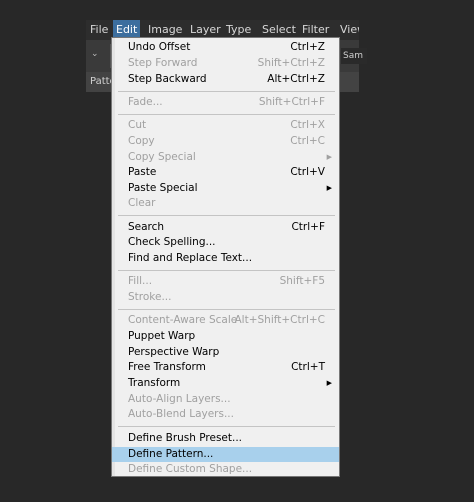 The width and height of the screenshot is (474, 502). What do you see at coordinates (159, 47) in the screenshot?
I see `menu-item-label: Undo Offset` at bounding box center [159, 47].